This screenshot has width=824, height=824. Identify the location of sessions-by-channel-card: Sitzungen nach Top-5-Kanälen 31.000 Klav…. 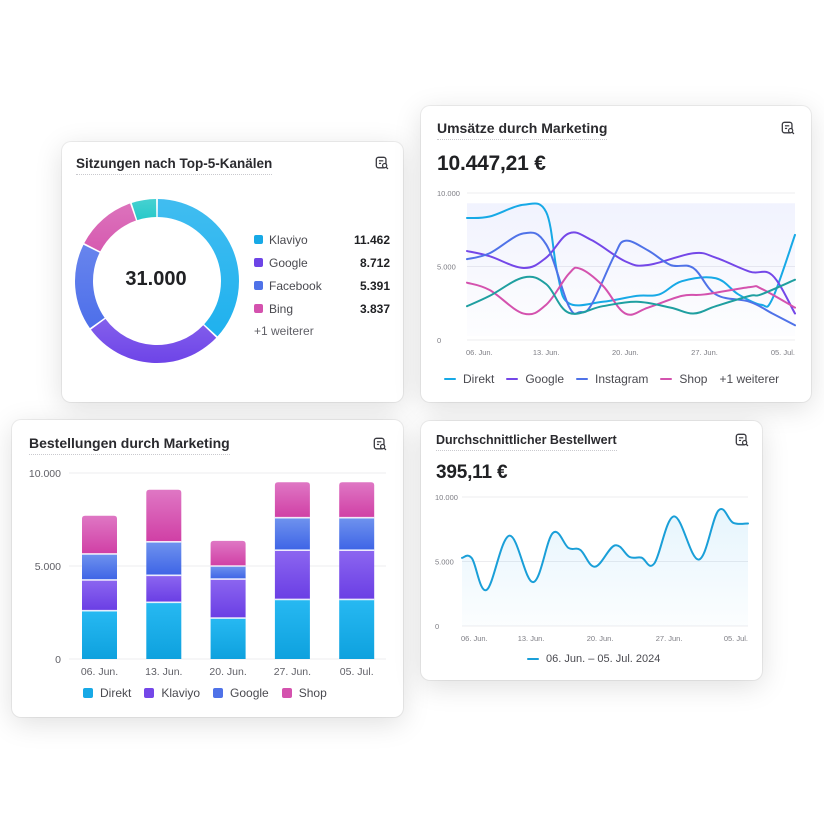
(232, 272).